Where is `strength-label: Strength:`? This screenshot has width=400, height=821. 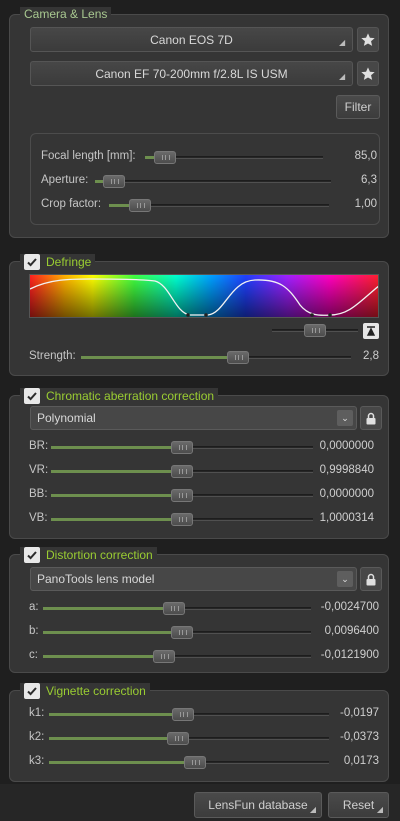 strength-label: Strength: is located at coordinates (52, 356).